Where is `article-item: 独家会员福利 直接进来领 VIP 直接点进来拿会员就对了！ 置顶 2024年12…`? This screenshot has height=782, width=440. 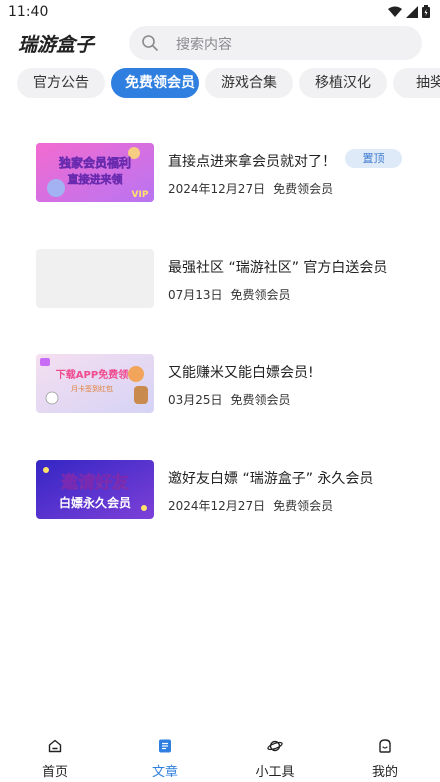
article-item: 独家会员福利 直接进来领 VIP 直接点进来拿会员就对了！ 置顶 2024年12… is located at coordinates (220, 176).